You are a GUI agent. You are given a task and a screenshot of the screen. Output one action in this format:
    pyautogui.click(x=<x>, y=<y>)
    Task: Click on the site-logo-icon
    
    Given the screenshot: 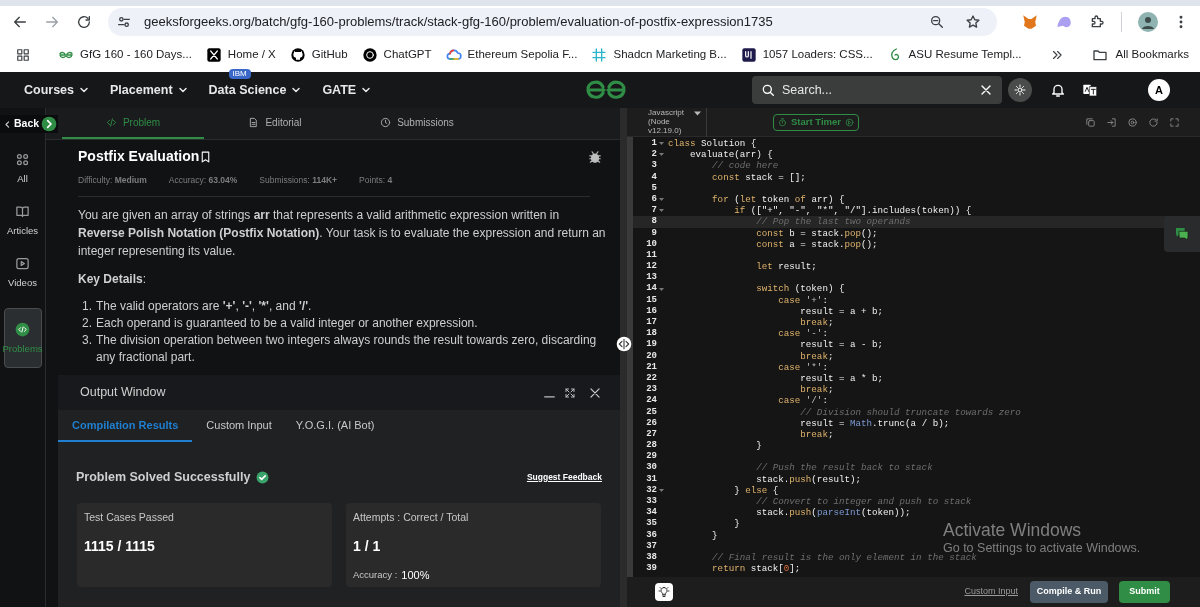 What is the action you would take?
    pyautogui.click(x=606, y=90)
    